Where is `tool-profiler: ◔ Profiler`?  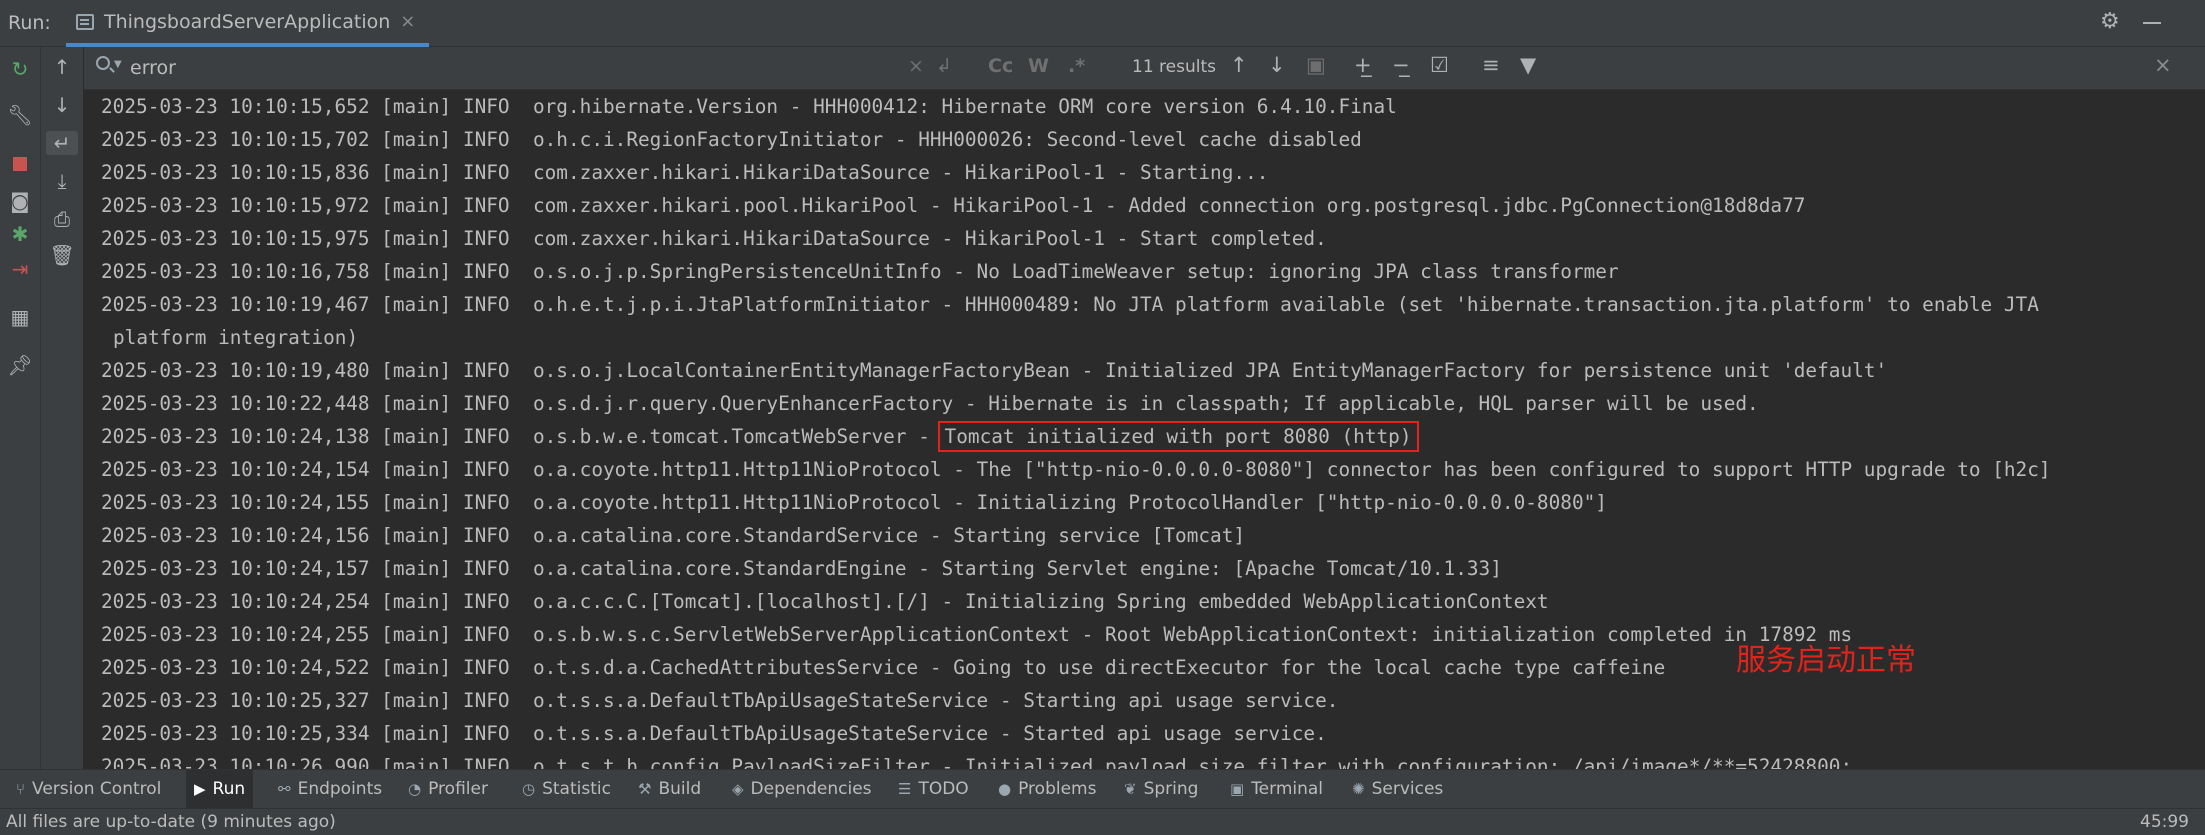 tool-profiler: ◔ Profiler is located at coordinates (448, 789).